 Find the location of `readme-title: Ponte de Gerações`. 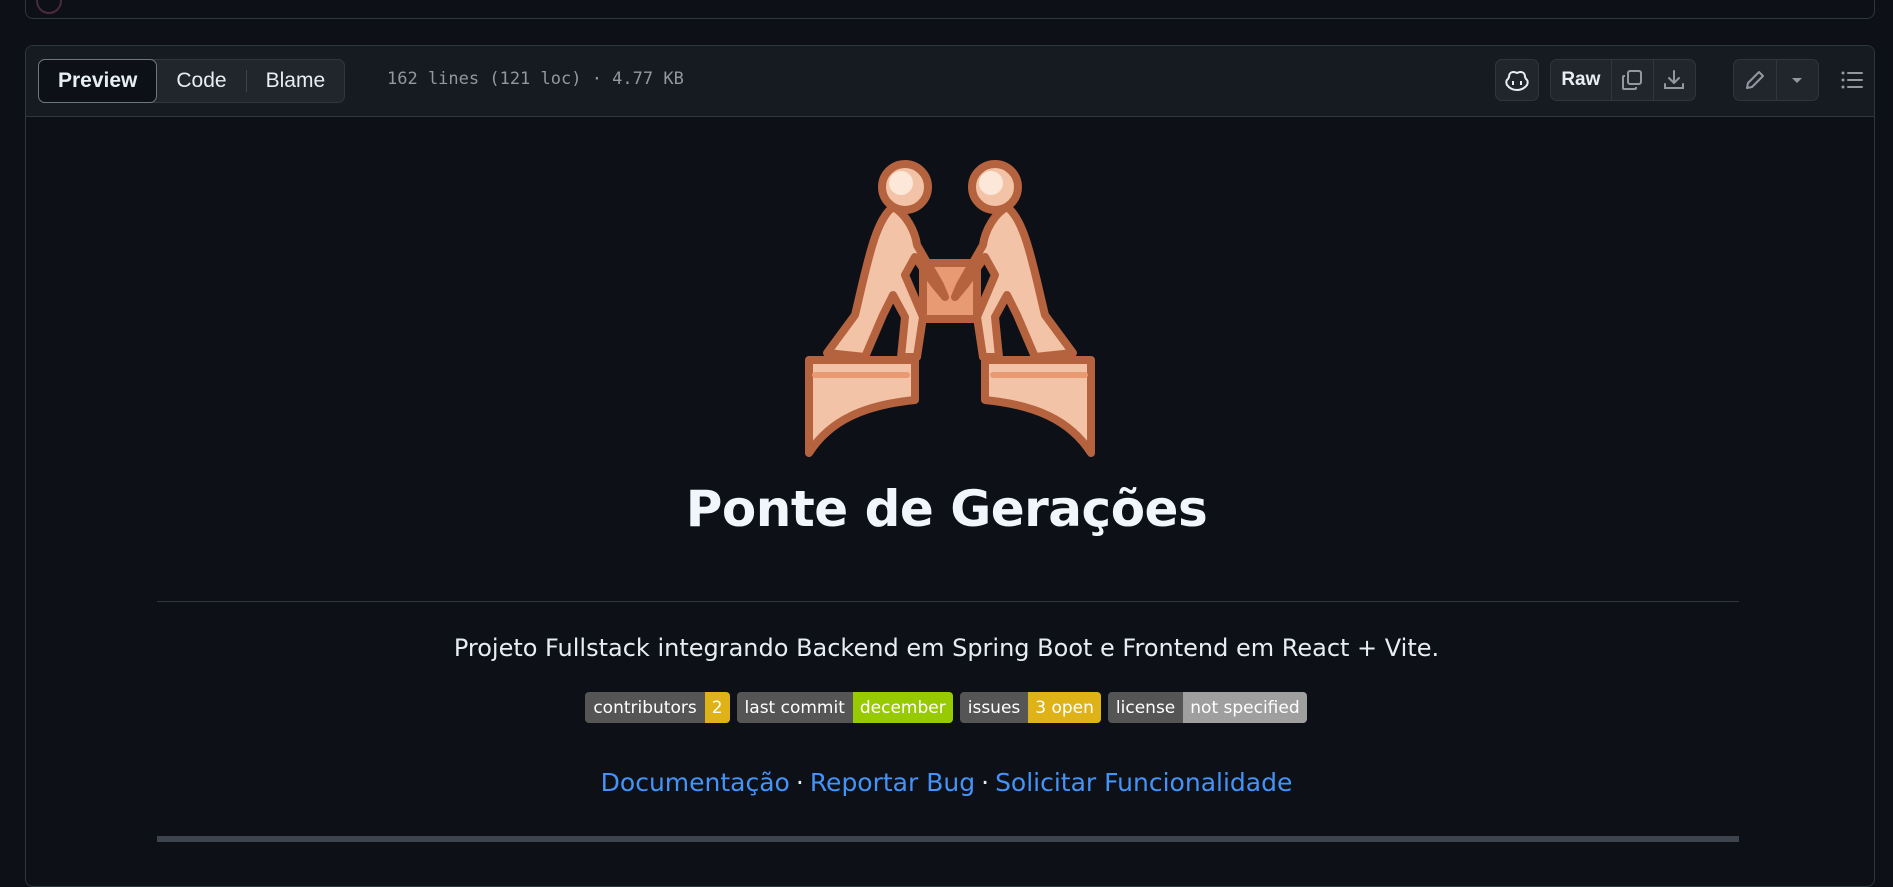

readme-title: Ponte de Gerações is located at coordinates (946, 509).